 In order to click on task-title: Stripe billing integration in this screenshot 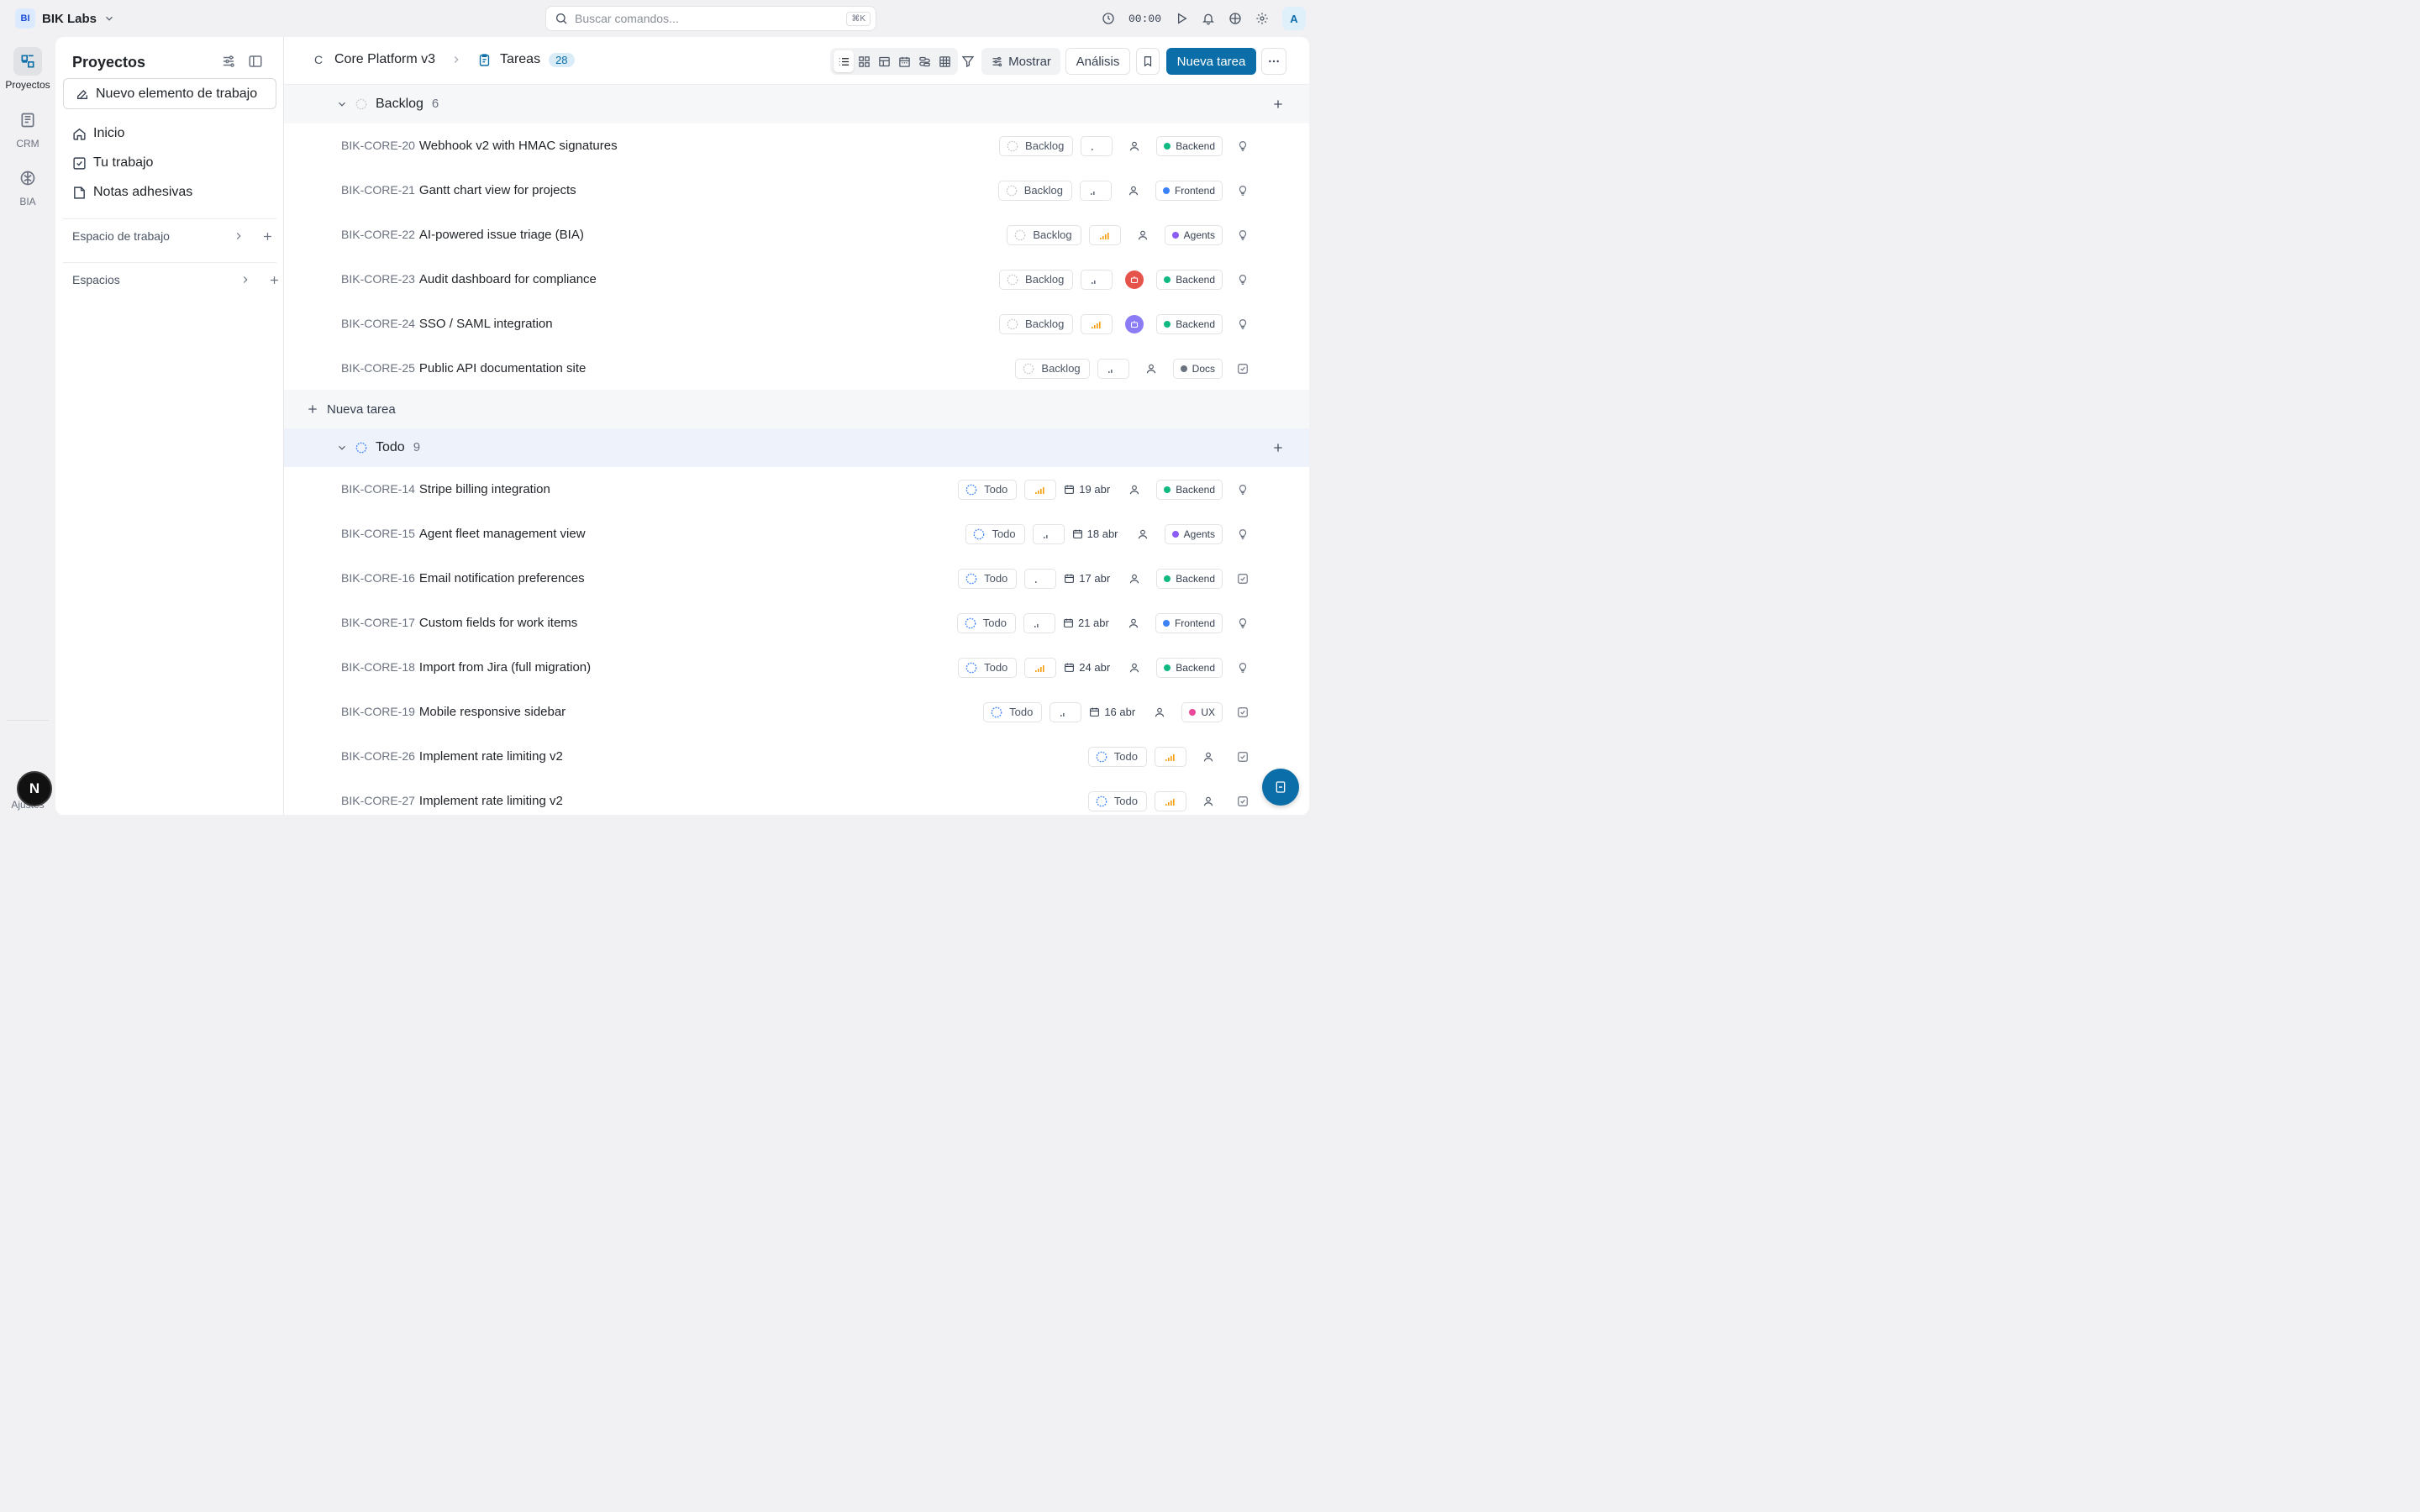, I will do `click(484, 489)`.